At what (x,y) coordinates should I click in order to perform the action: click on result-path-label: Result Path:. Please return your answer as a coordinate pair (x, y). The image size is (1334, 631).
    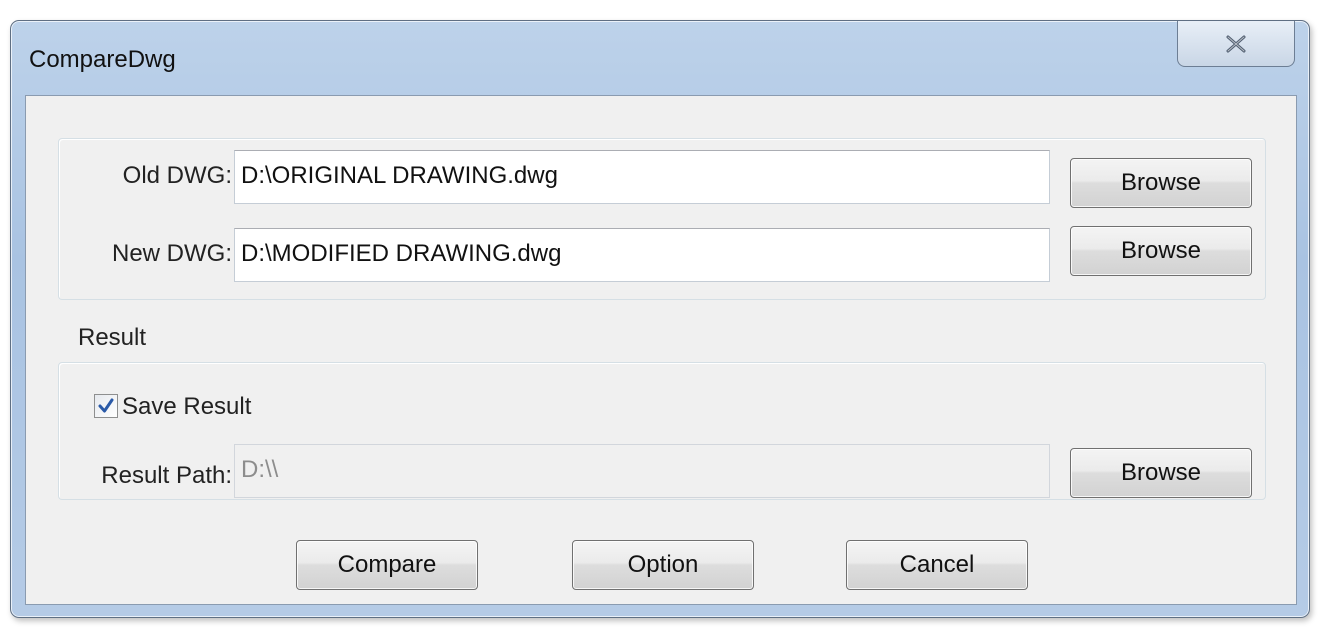
    Looking at the image, I should click on (166, 475).